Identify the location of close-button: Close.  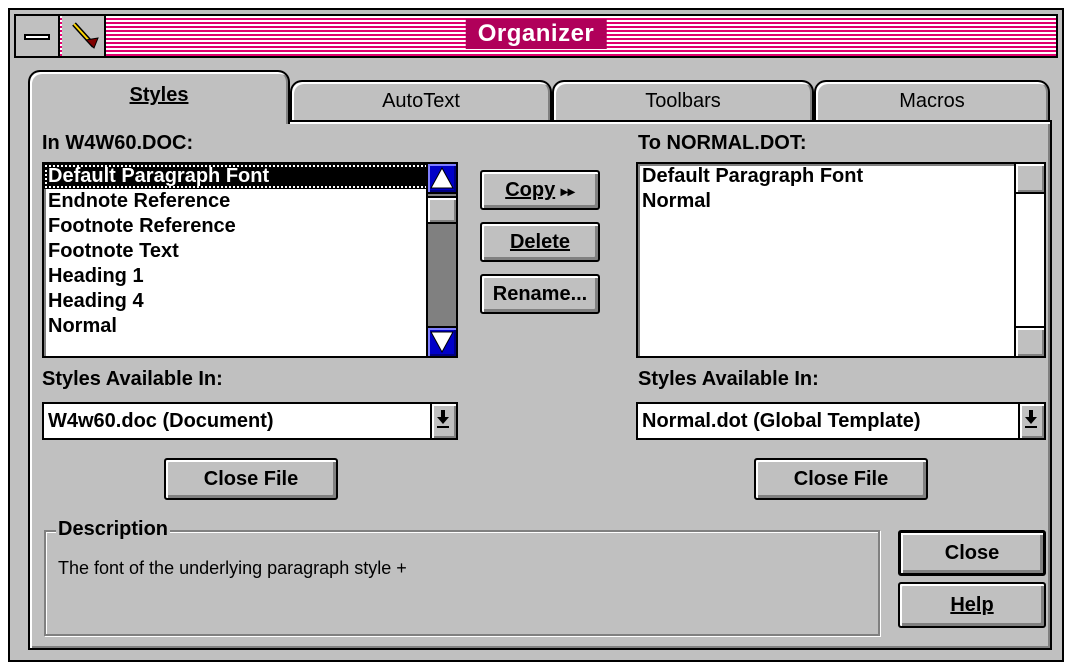
(972, 553).